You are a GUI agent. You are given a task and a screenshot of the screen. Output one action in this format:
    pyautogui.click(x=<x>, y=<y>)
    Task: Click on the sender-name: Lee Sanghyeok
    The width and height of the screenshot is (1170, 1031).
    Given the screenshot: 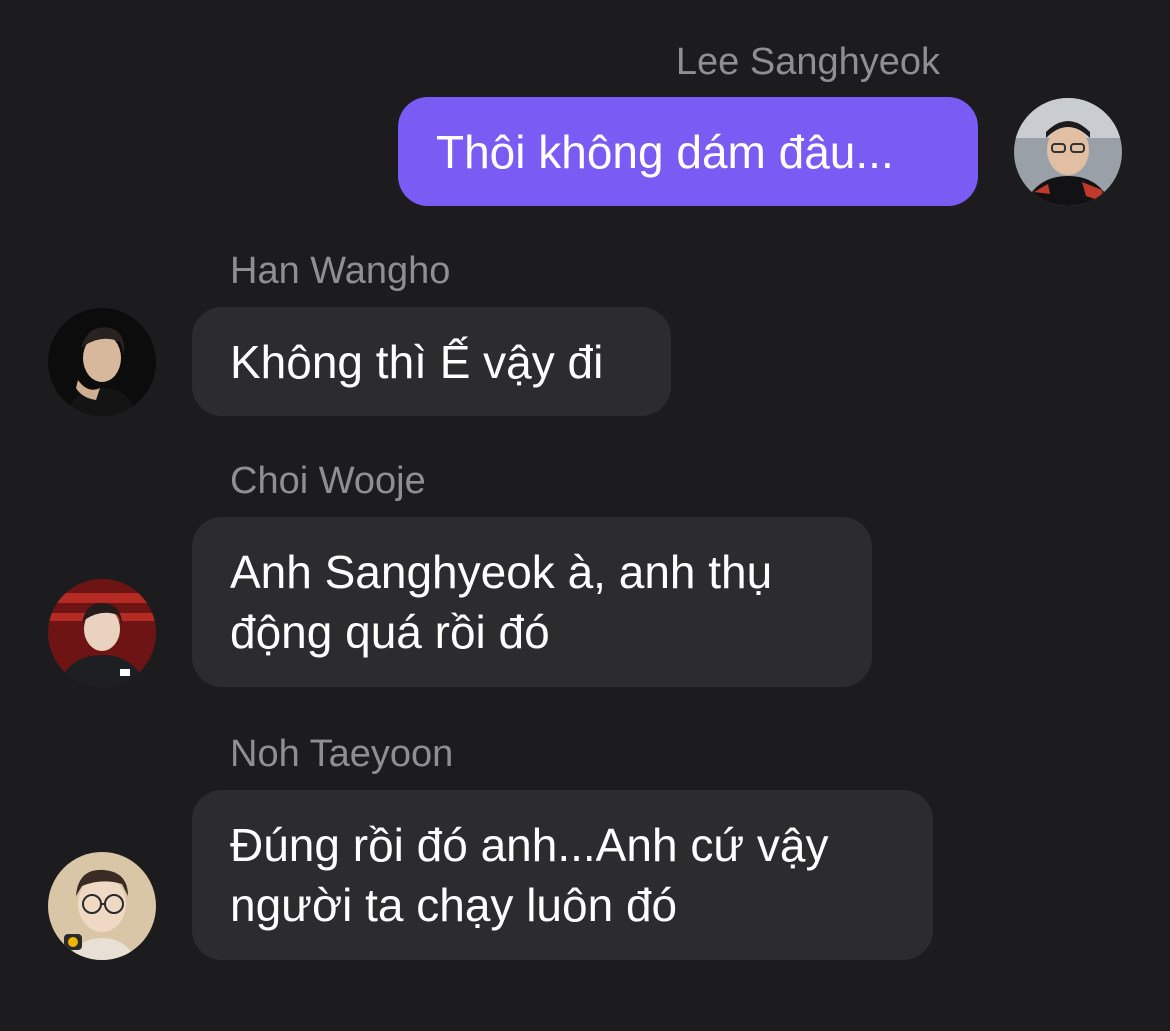 What is the action you would take?
    pyautogui.click(x=807, y=62)
    